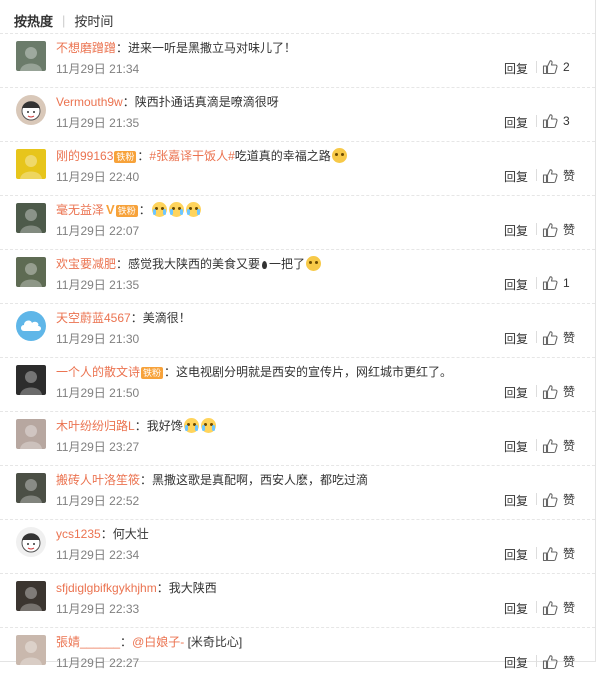 This screenshot has height=681, width=597. I want to click on like-count: 3, so click(566, 121).